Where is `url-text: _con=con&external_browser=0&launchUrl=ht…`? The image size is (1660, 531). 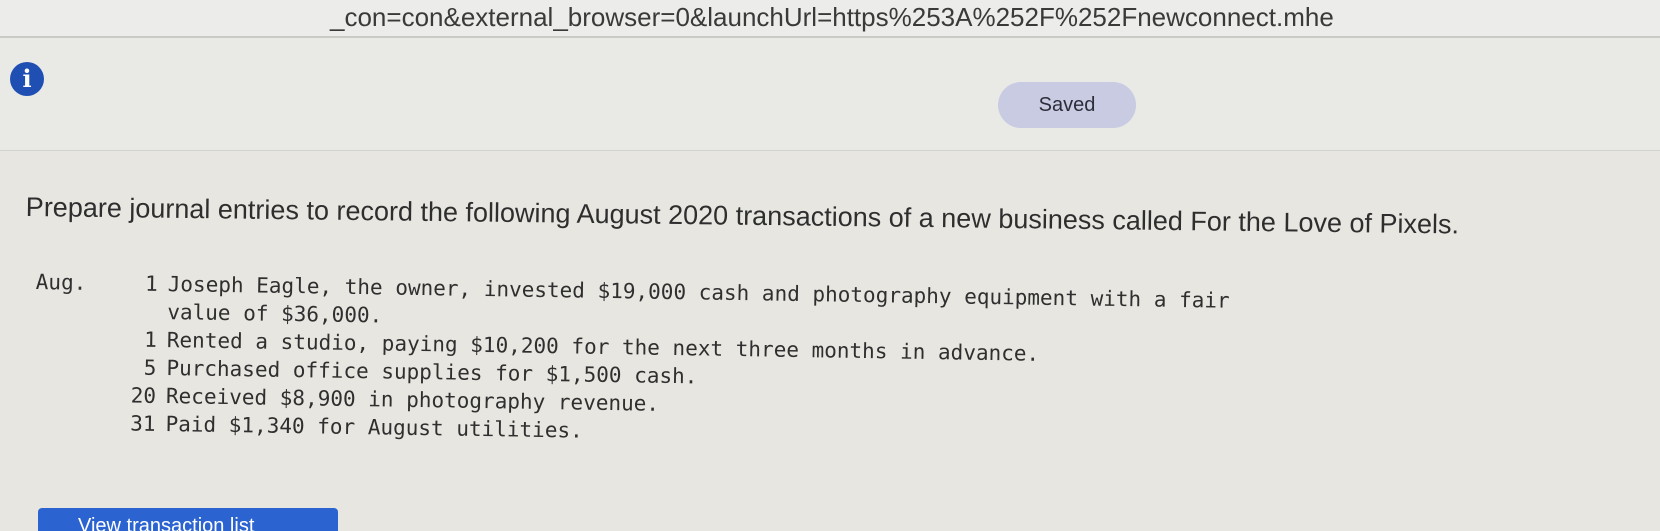
url-text: _con=con&external_browser=0&launchUrl=ht… is located at coordinates (832, 17).